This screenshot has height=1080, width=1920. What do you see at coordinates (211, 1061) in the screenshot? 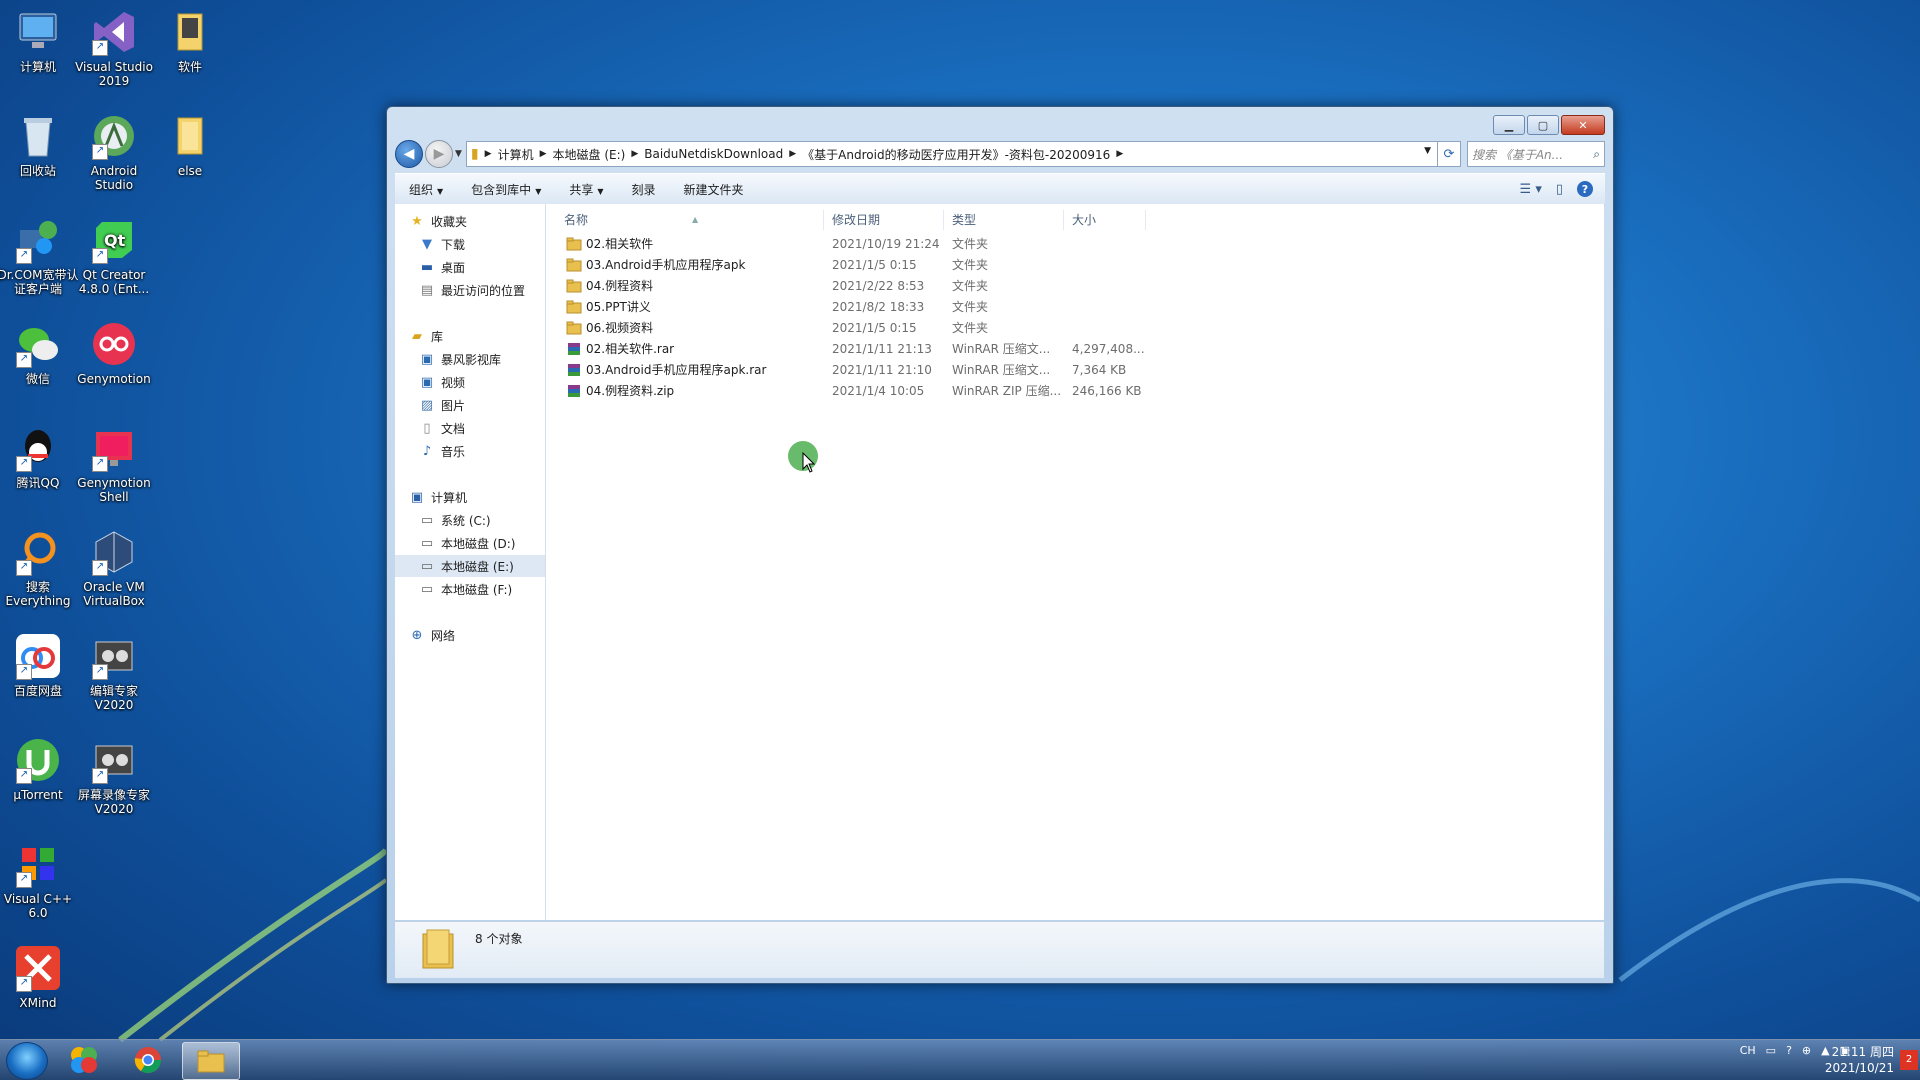
I see `taskbar-app-explorer` at bounding box center [211, 1061].